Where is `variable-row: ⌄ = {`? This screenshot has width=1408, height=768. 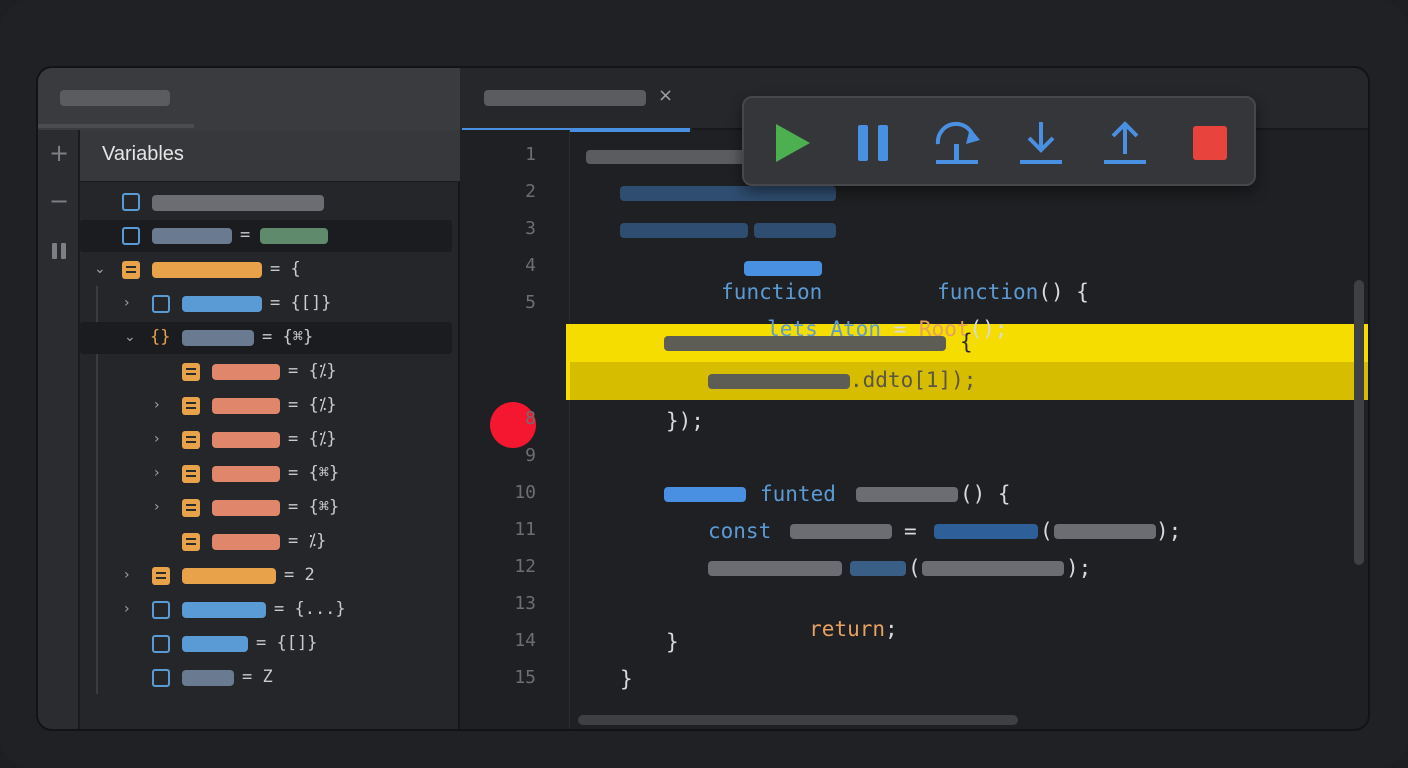 variable-row: ⌄ = { is located at coordinates (266, 270).